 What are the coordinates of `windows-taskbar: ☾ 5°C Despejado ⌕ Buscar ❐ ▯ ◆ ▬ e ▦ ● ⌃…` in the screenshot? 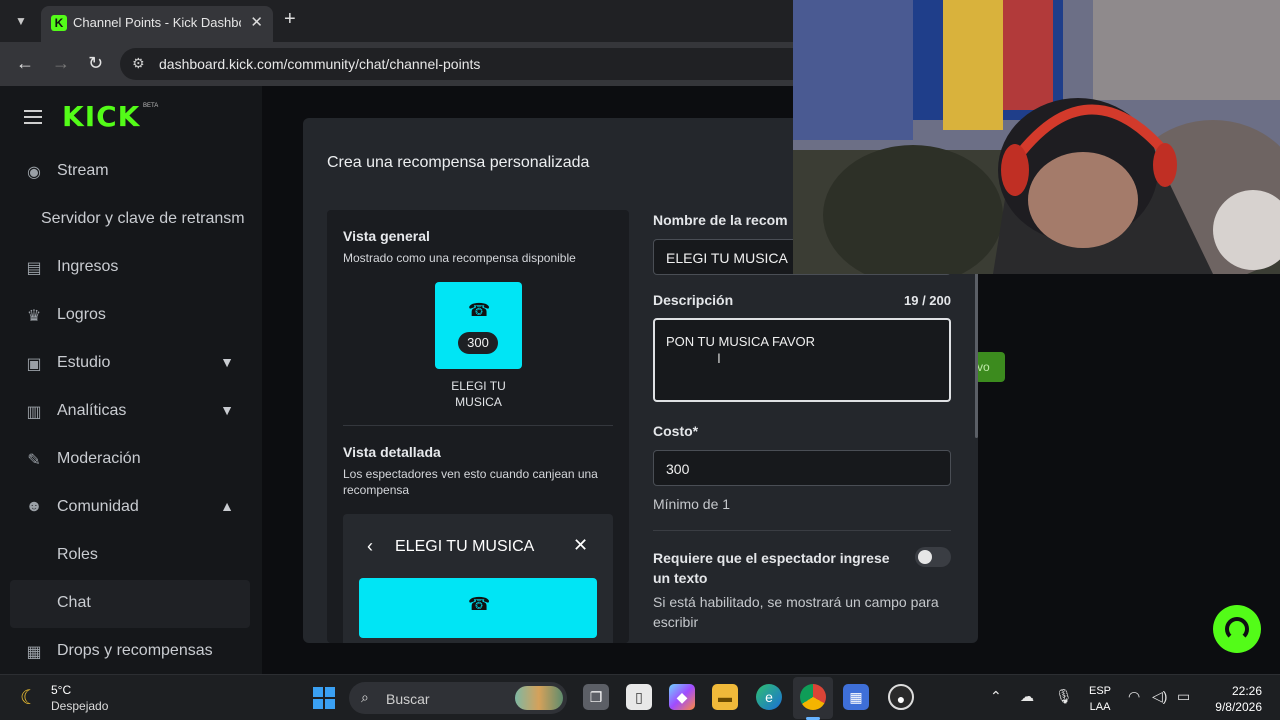 It's located at (640, 697).